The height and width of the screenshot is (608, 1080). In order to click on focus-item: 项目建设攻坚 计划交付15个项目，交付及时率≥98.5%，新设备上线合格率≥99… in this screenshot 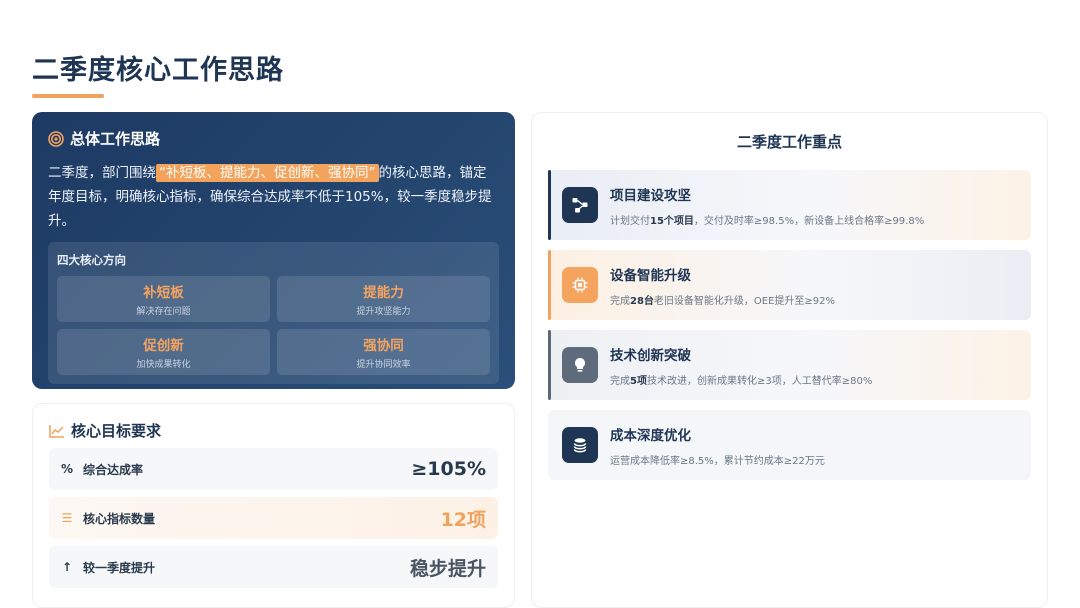, I will do `click(789, 205)`.